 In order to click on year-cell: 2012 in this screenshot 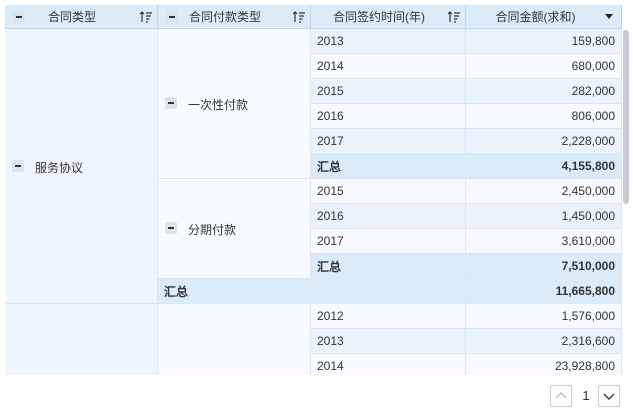, I will do `click(388, 316)`.